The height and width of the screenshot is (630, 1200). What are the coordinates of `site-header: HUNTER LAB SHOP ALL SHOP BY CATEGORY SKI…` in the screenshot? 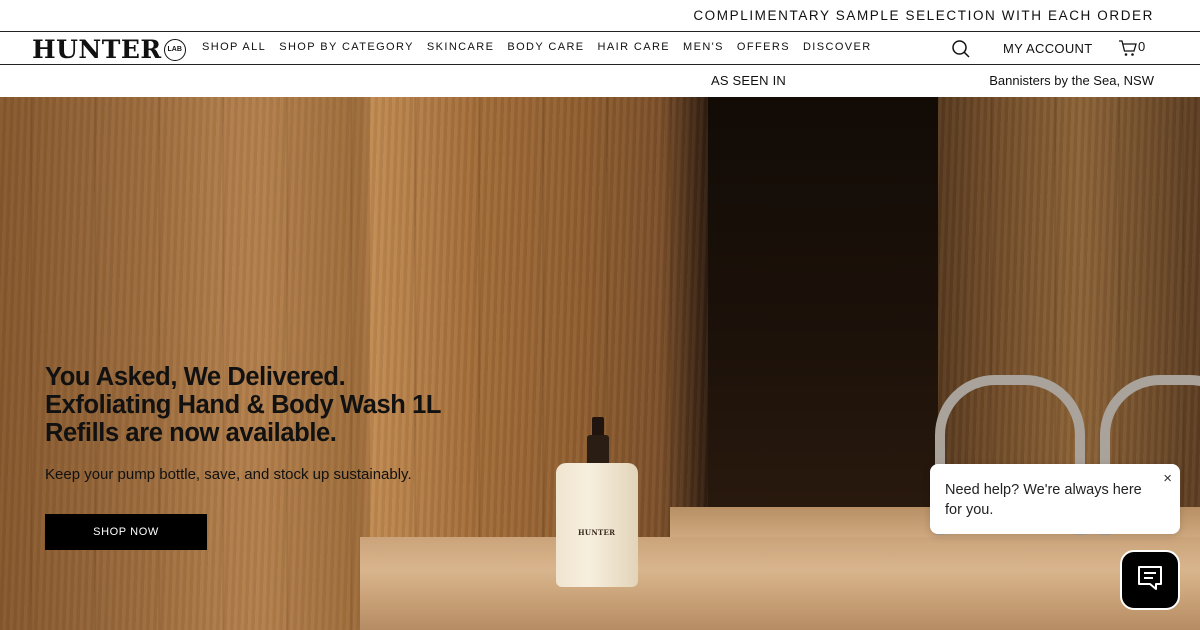 It's located at (600, 48).